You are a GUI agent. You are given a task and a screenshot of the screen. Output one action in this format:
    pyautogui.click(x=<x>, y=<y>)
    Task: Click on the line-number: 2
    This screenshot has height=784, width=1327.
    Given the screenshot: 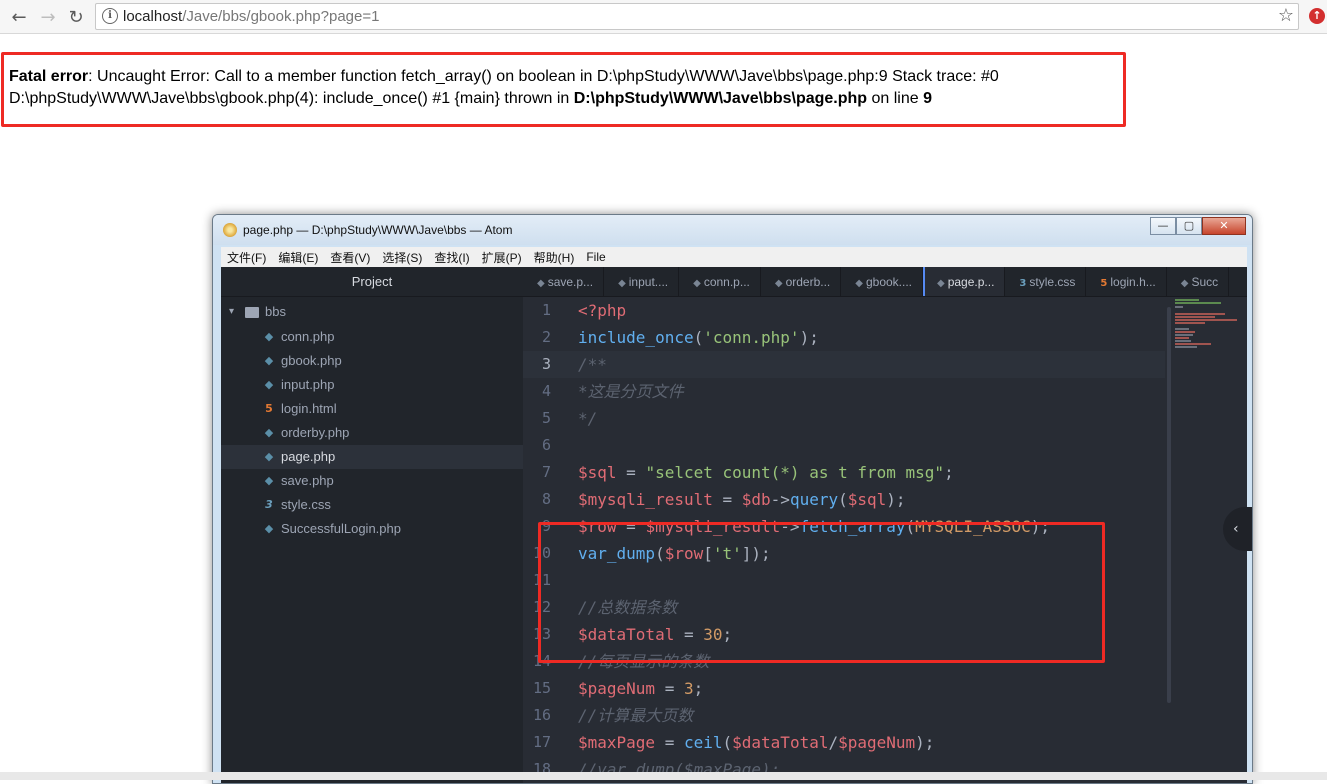 What is the action you would take?
    pyautogui.click(x=546, y=337)
    